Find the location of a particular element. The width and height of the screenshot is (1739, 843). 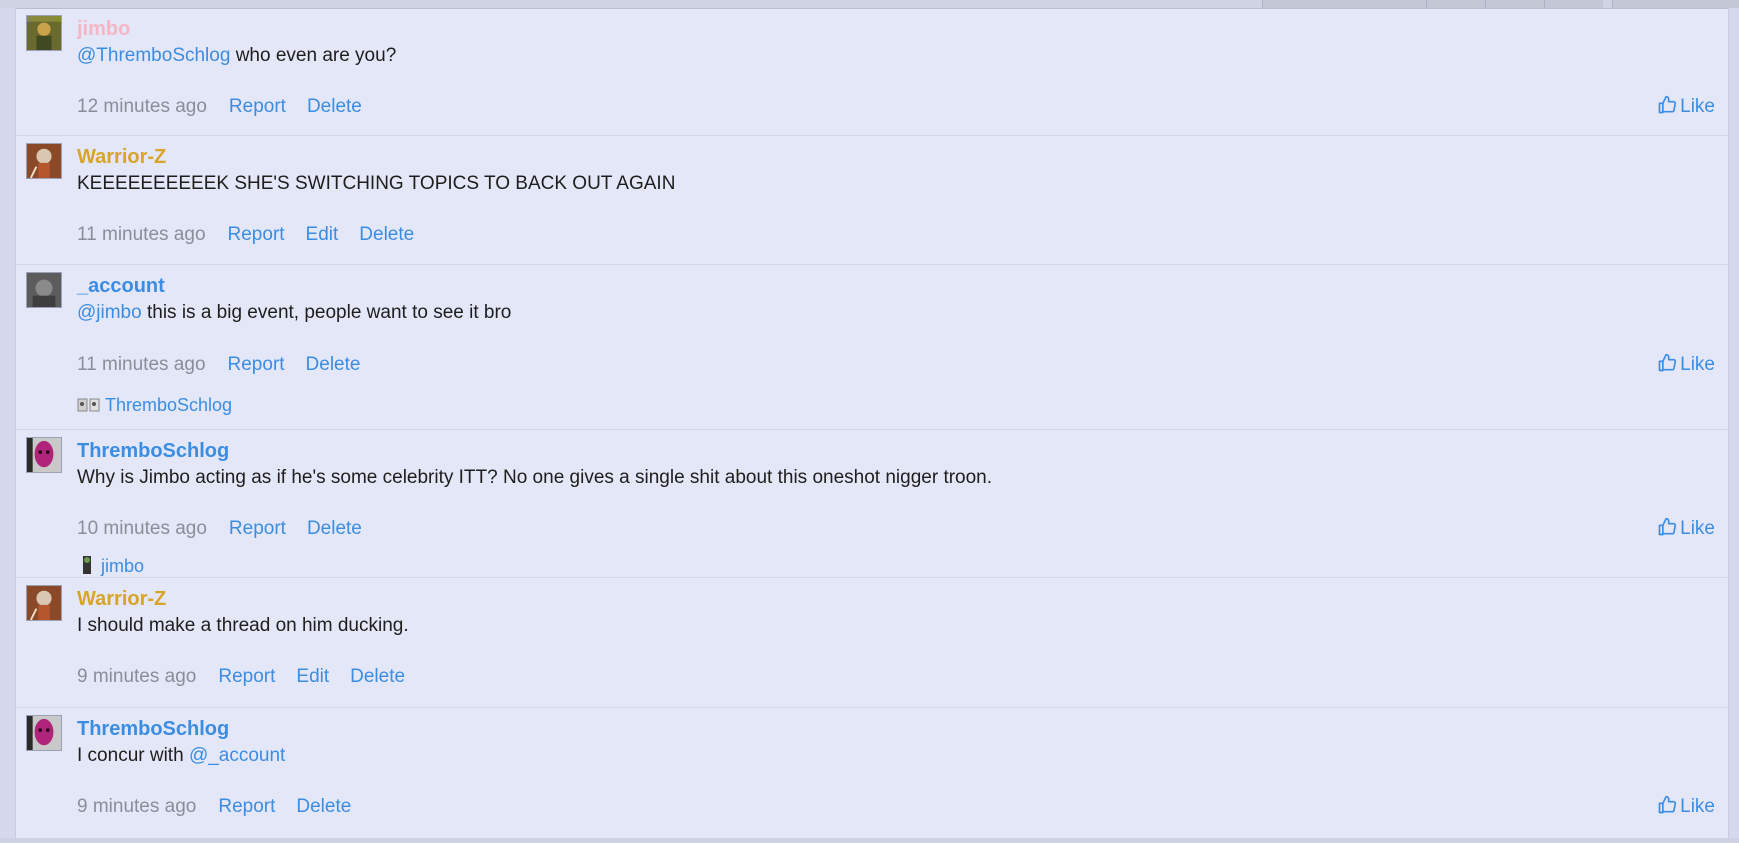

comment-body: I should make a thread on him ducking. is located at coordinates (243, 626).